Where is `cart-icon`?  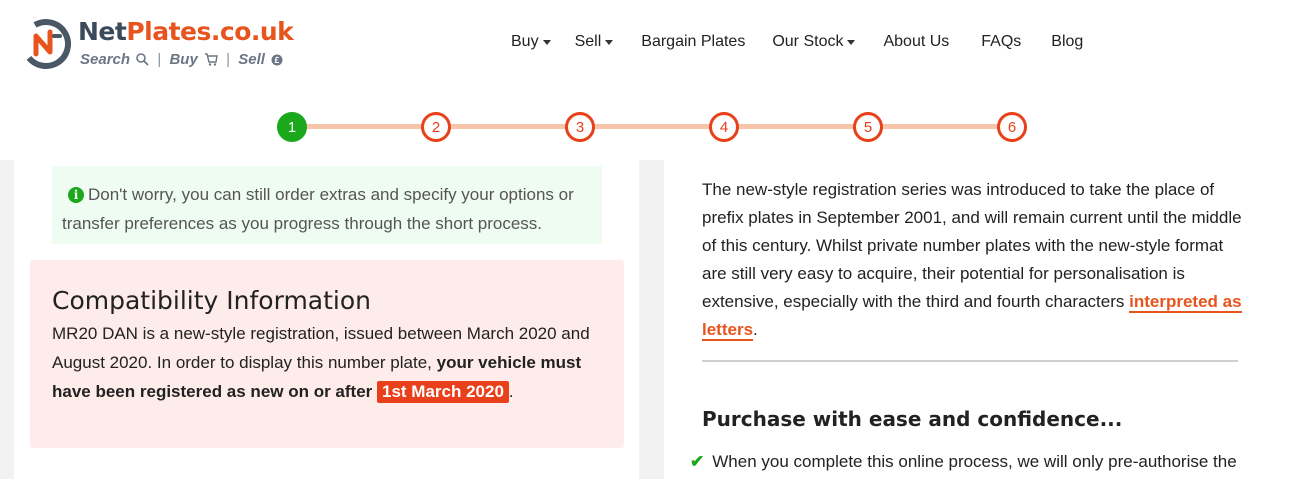
cart-icon is located at coordinates (211, 59).